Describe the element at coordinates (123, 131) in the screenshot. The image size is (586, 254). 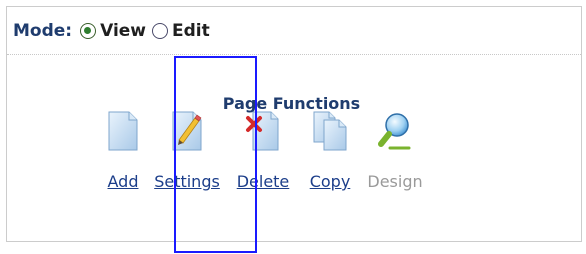
I see `page-icon` at that location.